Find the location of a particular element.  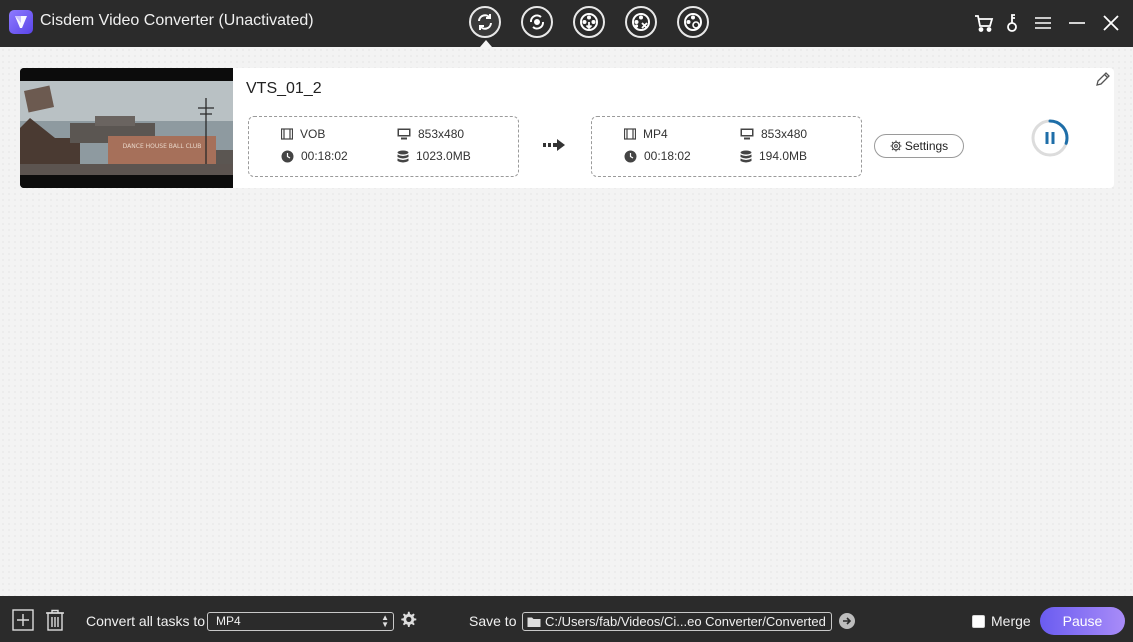

convert-mode-icon is located at coordinates (485, 22).